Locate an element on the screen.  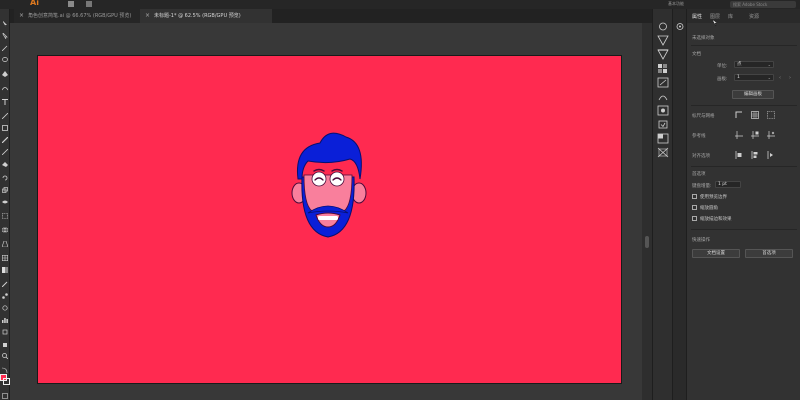
tab-properties: 属性 is located at coordinates (697, 16).